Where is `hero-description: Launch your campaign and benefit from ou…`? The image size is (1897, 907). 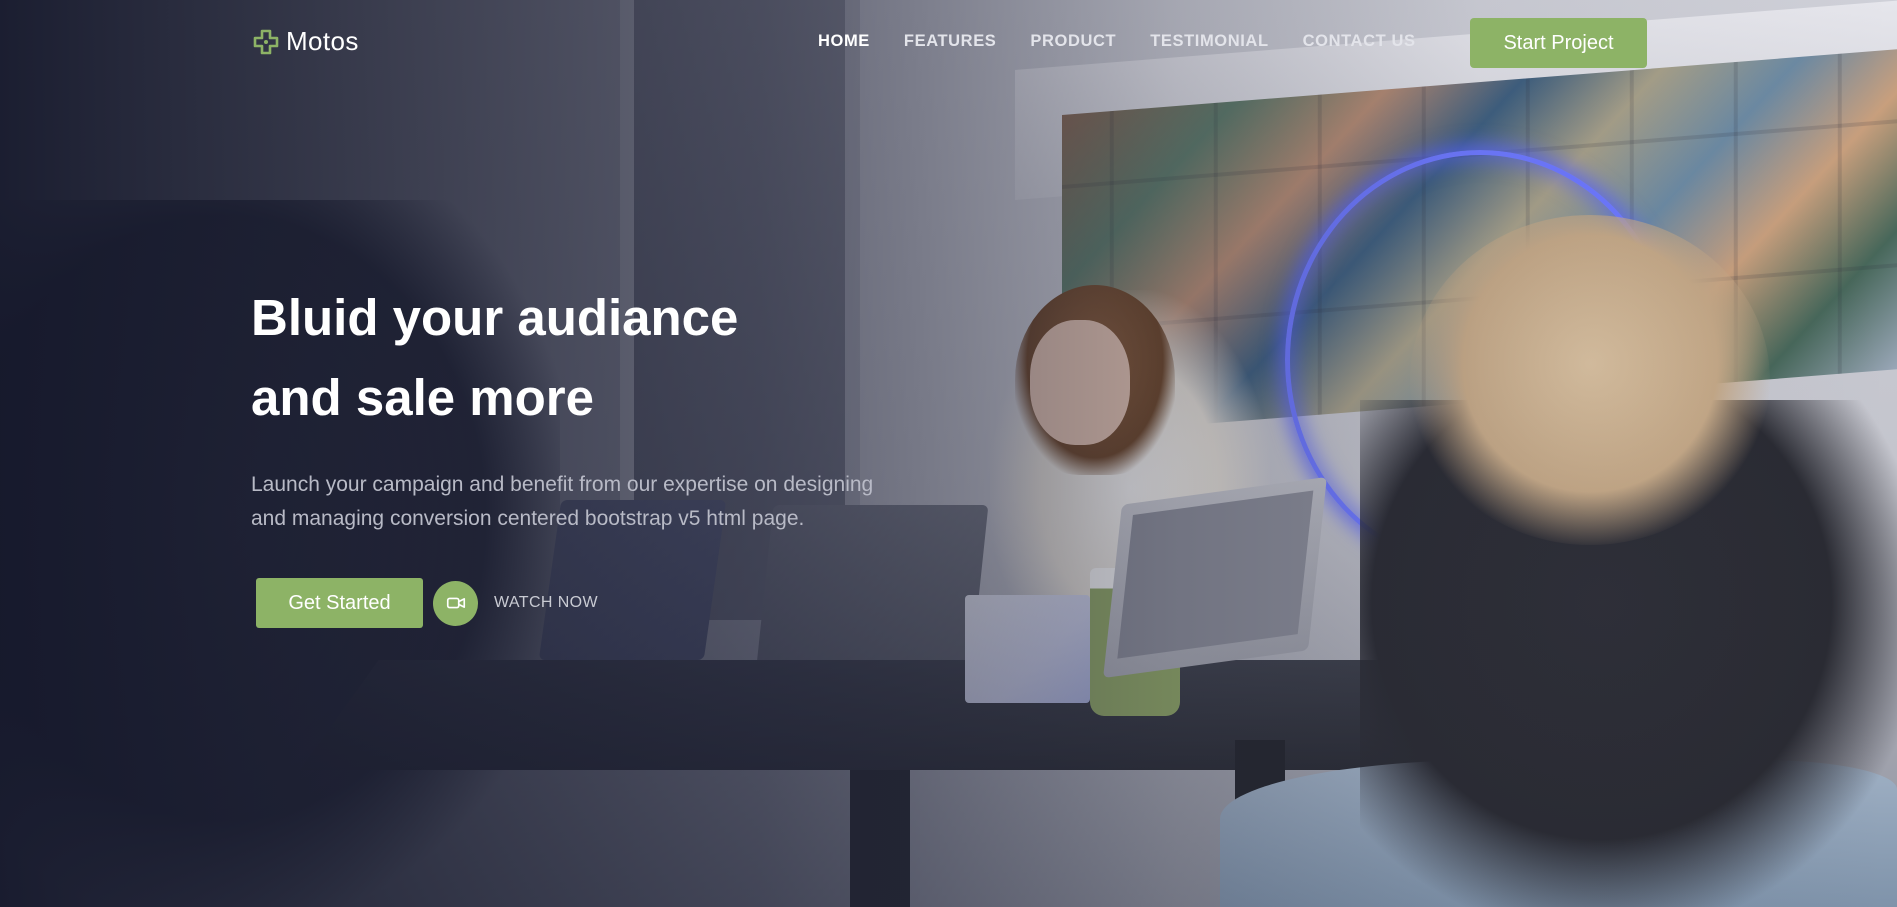
hero-description: Launch your campaign and benefit from ou… is located at coordinates (631, 502).